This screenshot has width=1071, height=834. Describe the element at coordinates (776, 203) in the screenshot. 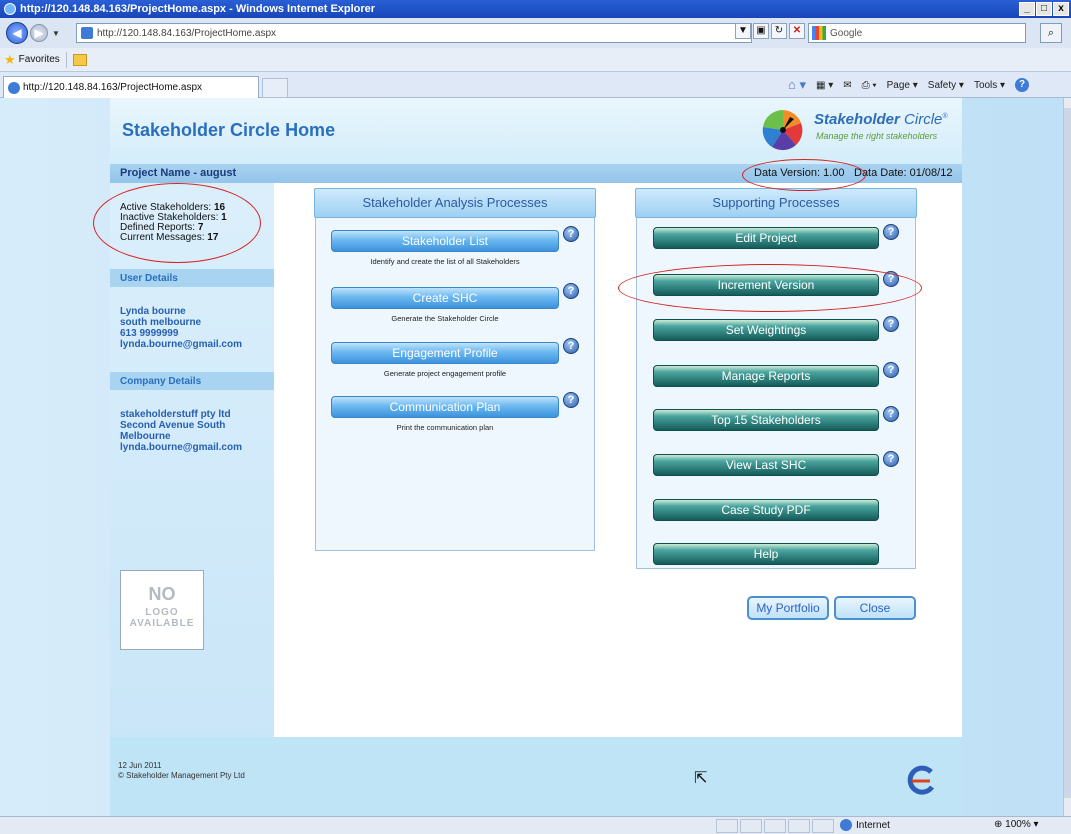

I see `supporting-heading: Supporting Processes` at that location.